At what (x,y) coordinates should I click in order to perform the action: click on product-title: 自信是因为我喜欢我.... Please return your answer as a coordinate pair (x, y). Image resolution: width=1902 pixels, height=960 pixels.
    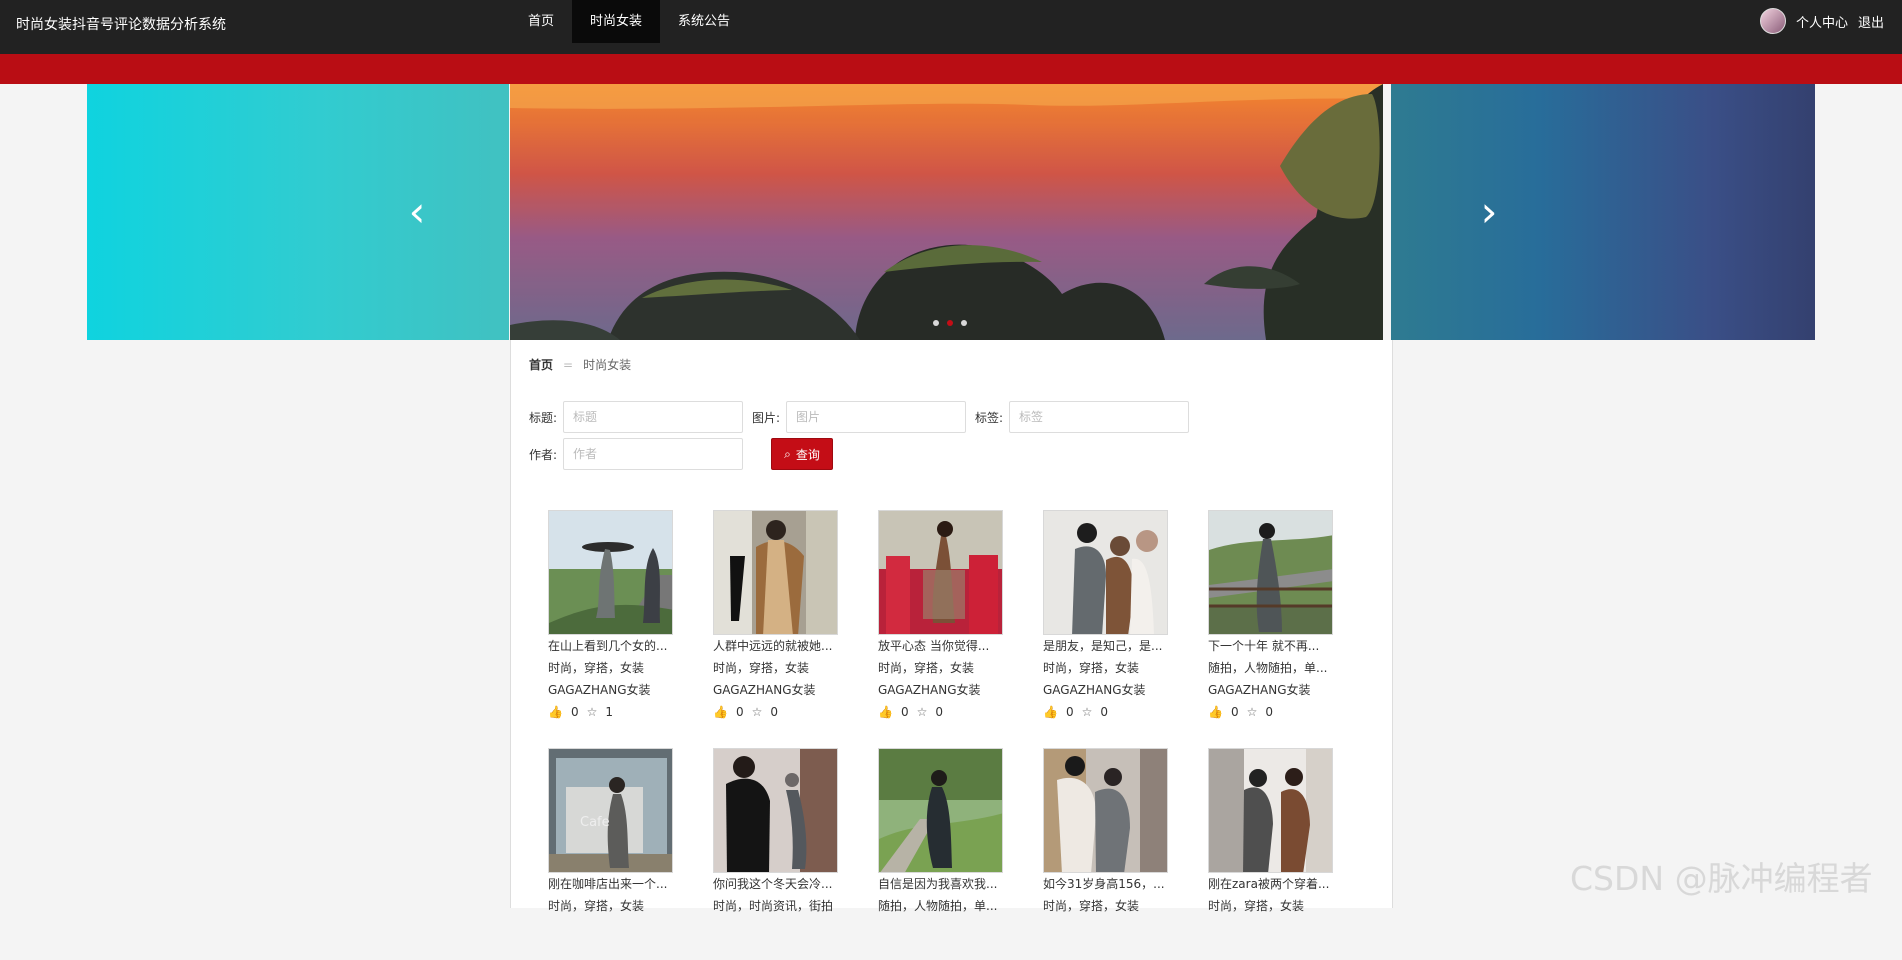
    Looking at the image, I should click on (940, 884).